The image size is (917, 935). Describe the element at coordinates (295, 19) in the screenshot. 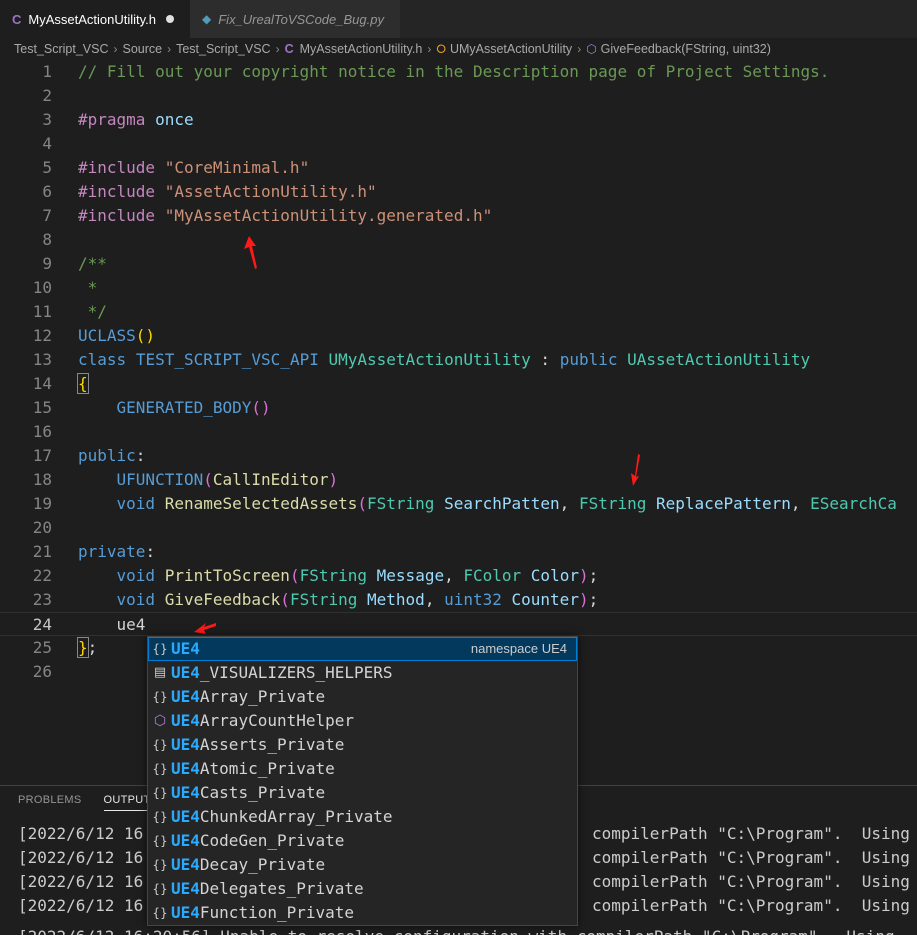

I see `tab-fix-urealtovscode-bug: ◆ Fix_UrealToVSCode_Bug.py` at that location.